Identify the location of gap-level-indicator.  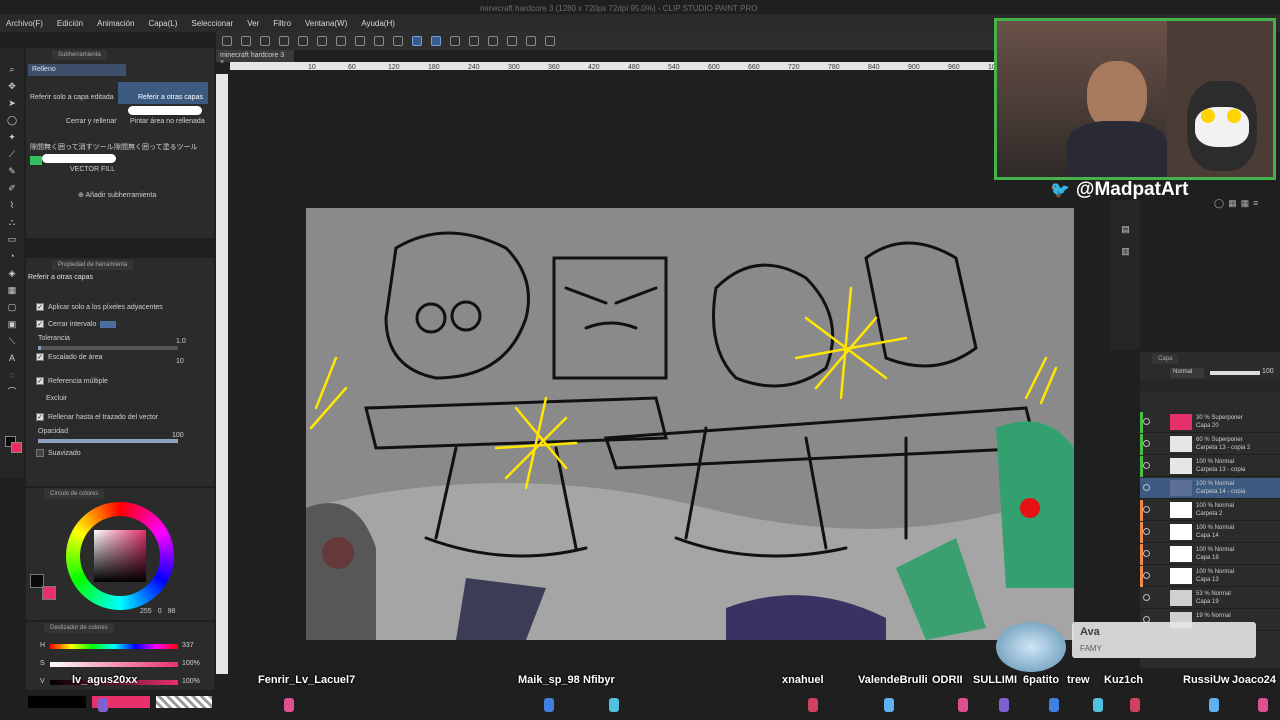
(108, 324).